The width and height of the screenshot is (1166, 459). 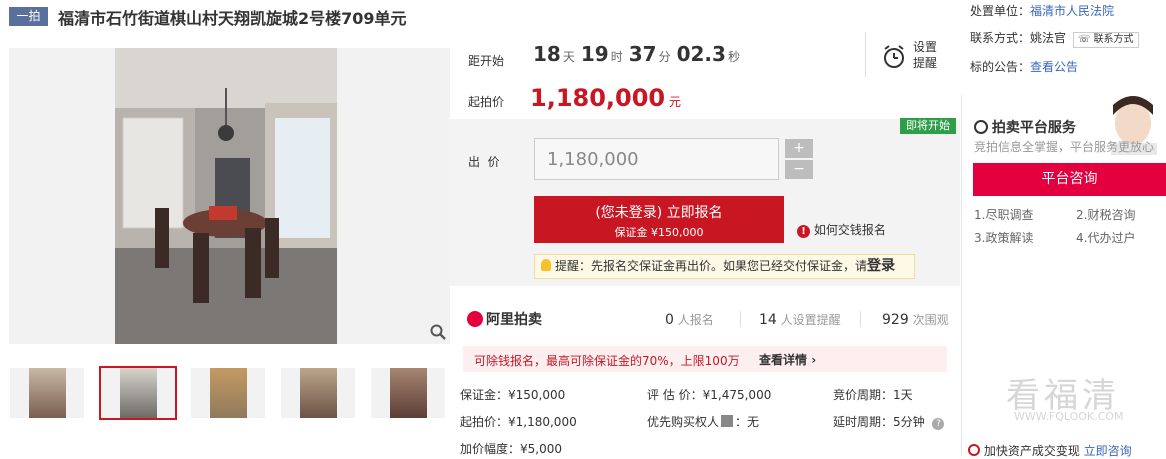 What do you see at coordinates (659, 232) in the screenshot?
I see `signup-line2: 保证金 ¥150,000` at bounding box center [659, 232].